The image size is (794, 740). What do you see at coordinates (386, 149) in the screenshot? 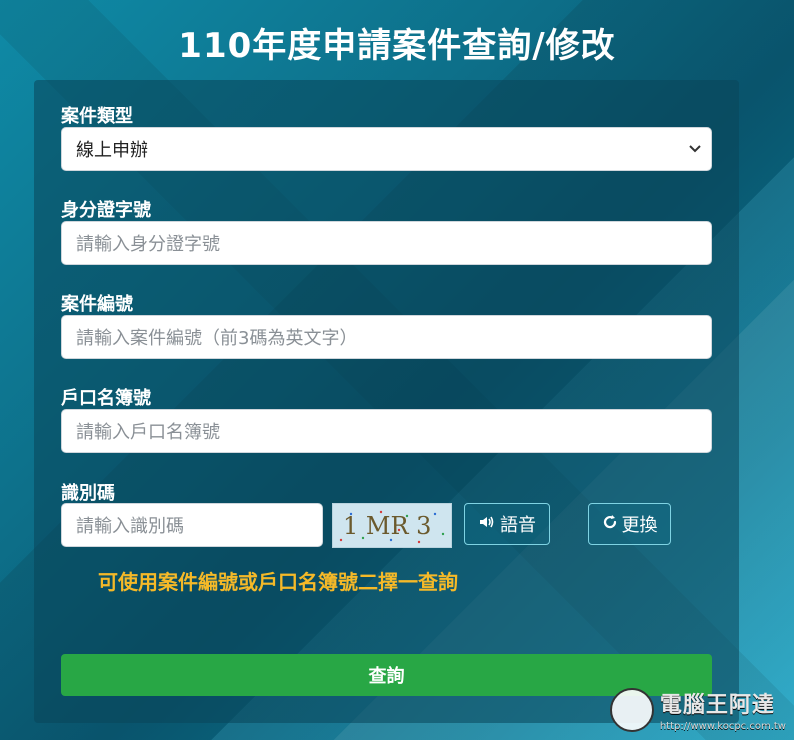
I see `case-type-select: 線上申辦` at bounding box center [386, 149].